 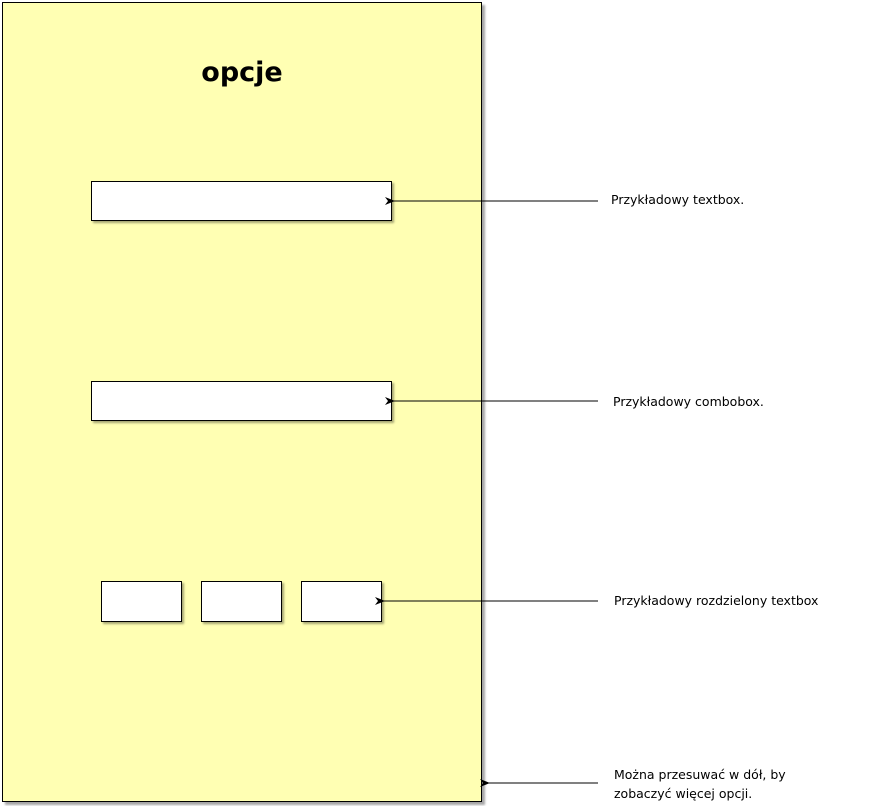 I want to click on split-textbox-annotation: Przykładowy rozdzielony textbox, so click(x=716, y=600).